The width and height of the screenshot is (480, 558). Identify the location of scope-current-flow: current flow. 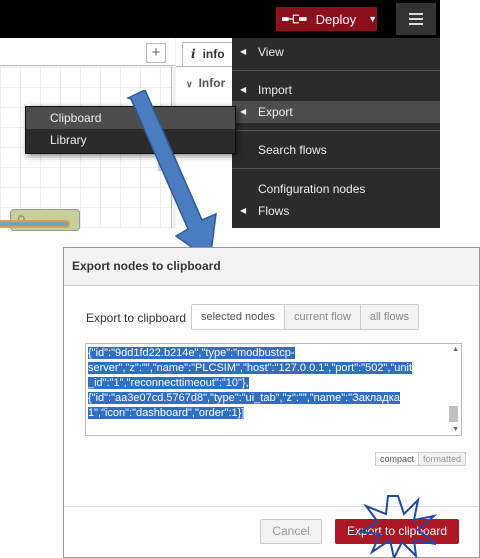
(322, 317).